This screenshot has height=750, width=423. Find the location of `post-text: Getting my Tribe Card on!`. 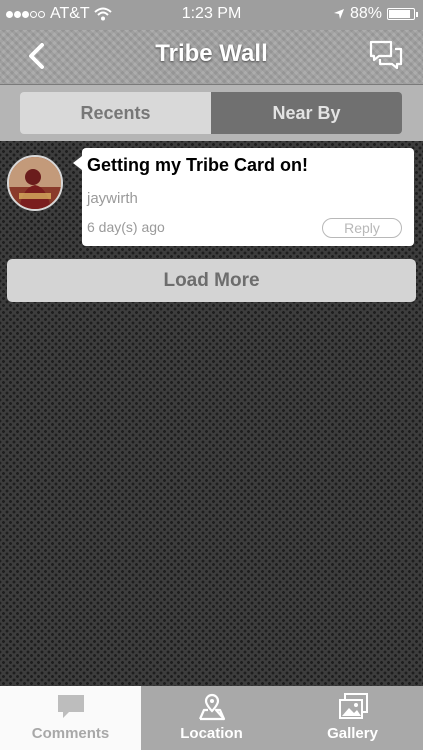

post-text: Getting my Tribe Card on! is located at coordinates (198, 165).